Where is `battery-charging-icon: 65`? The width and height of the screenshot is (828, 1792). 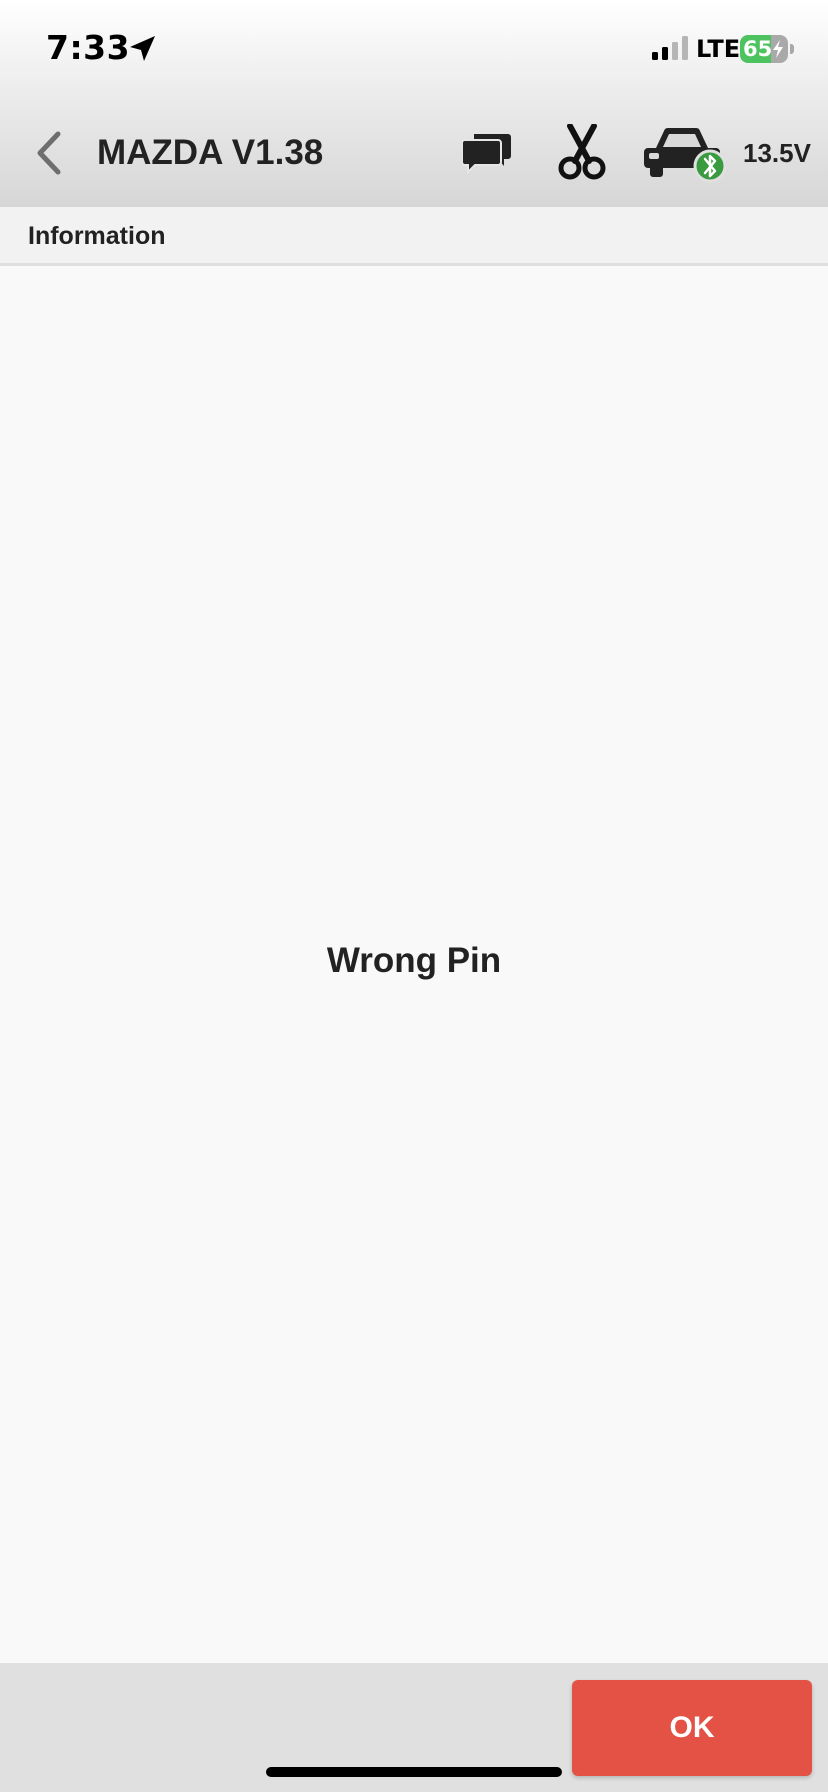 battery-charging-icon: 65 is located at coordinates (767, 49).